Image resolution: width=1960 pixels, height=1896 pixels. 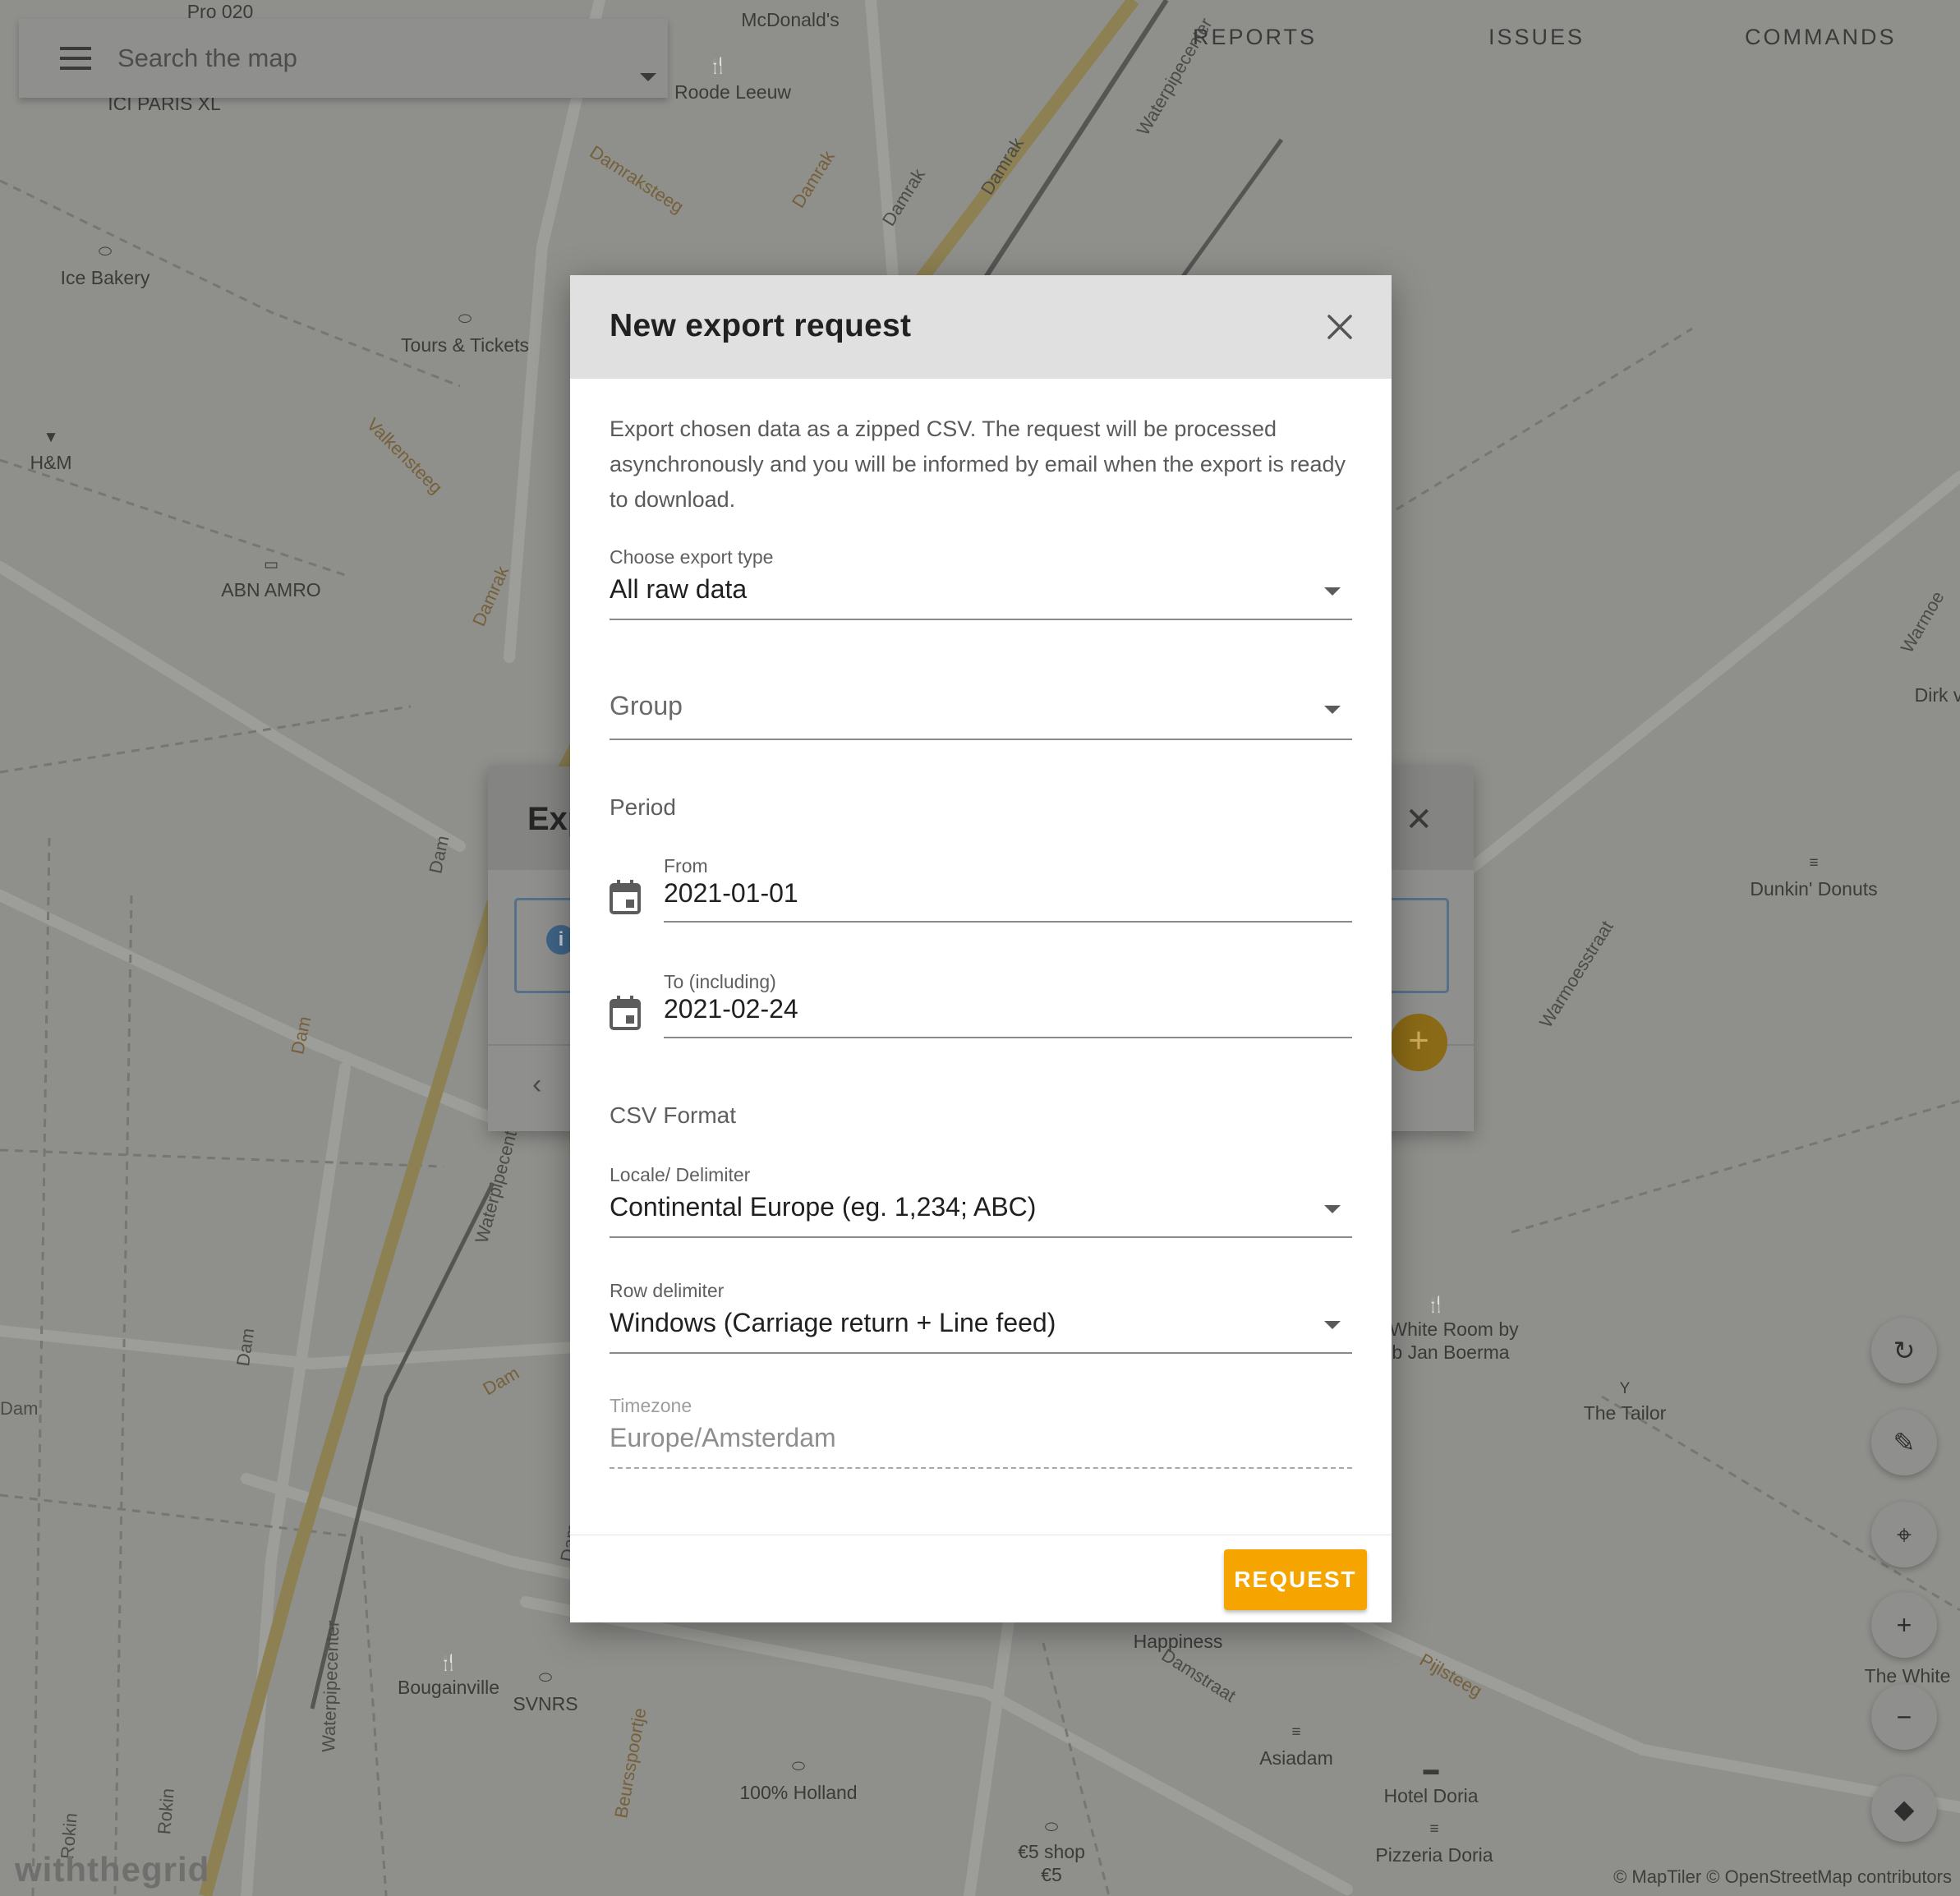 I want to click on map-search-bar, so click(x=343, y=58).